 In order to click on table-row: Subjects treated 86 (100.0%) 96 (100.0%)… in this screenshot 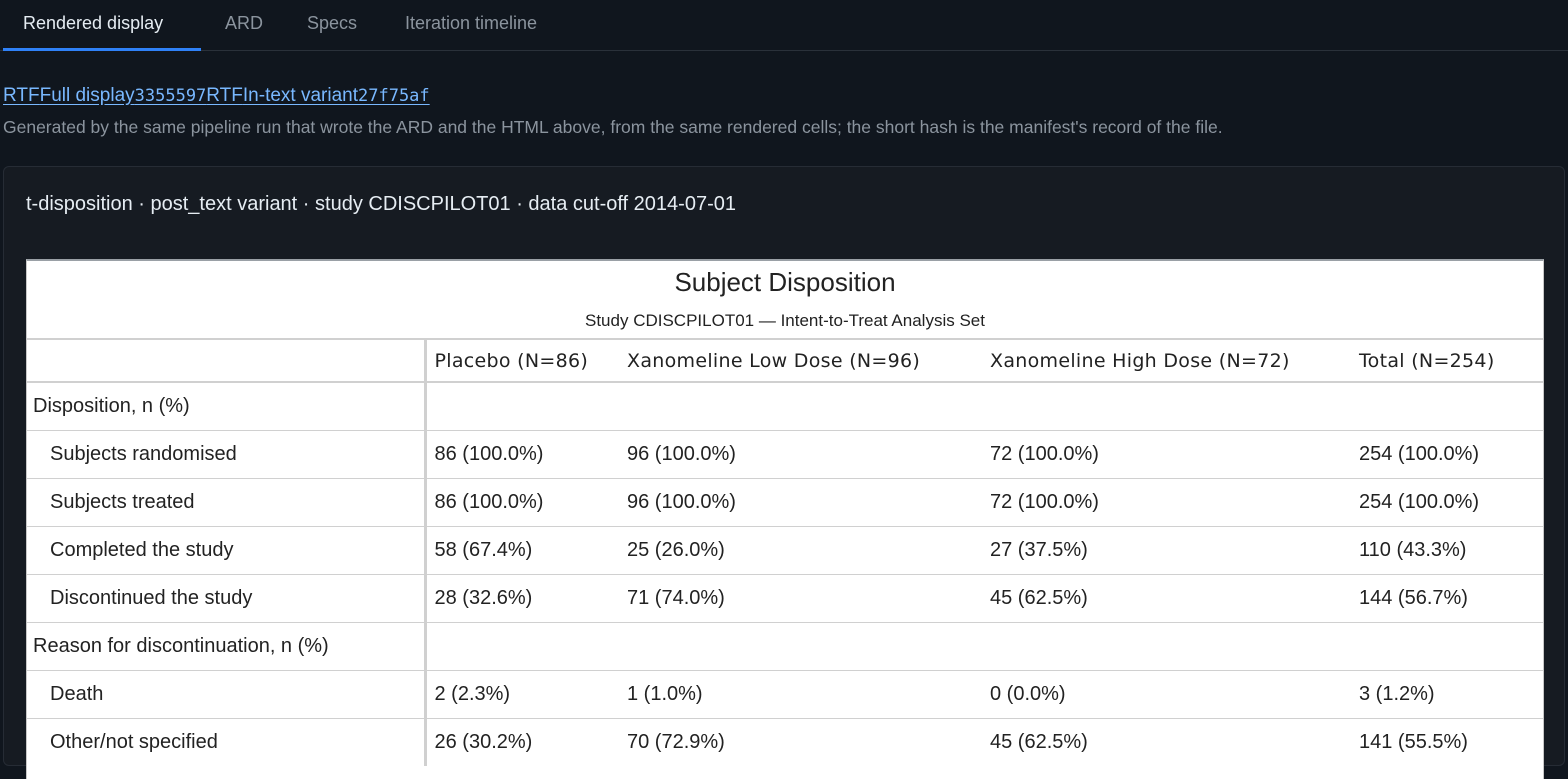, I will do `click(785, 501)`.